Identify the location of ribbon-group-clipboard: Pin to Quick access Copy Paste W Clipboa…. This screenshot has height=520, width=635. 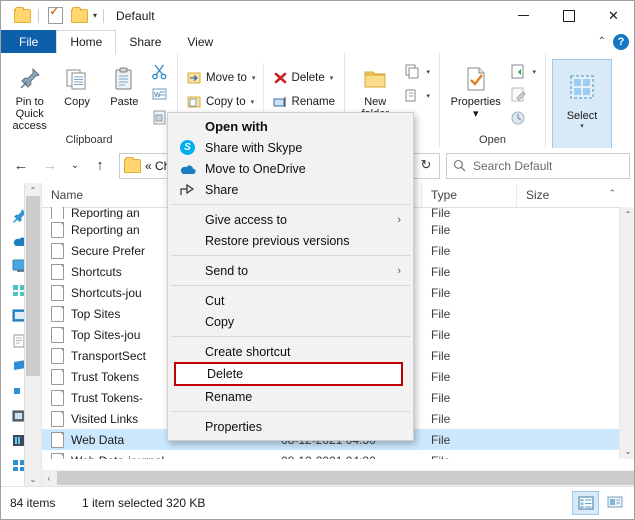
(89, 100).